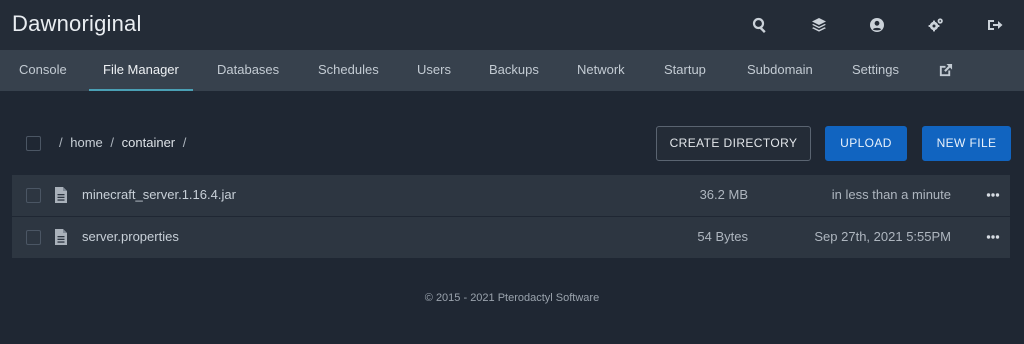 The image size is (1024, 344). Describe the element at coordinates (760, 25) in the screenshot. I see `search-icon` at that location.